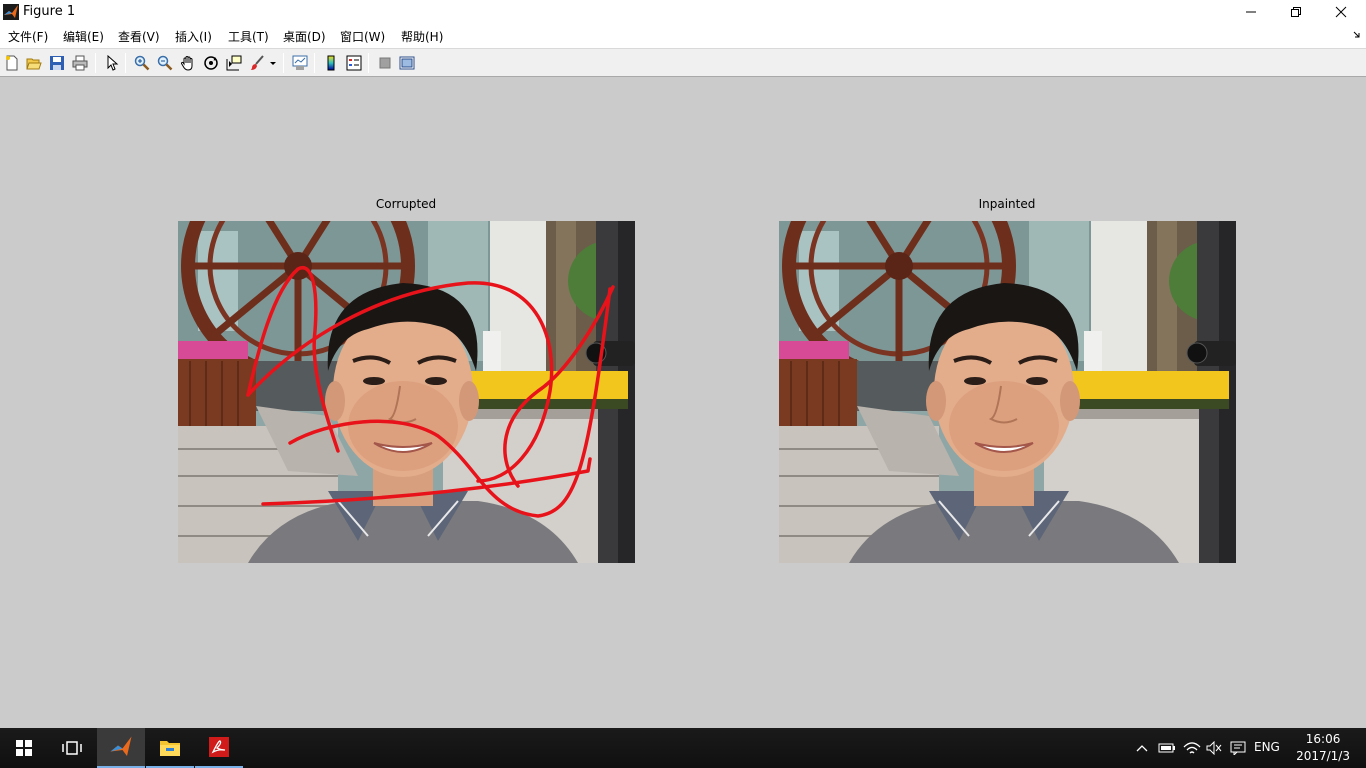 This screenshot has width=1366, height=768. I want to click on acrobat-icon, so click(219, 747).